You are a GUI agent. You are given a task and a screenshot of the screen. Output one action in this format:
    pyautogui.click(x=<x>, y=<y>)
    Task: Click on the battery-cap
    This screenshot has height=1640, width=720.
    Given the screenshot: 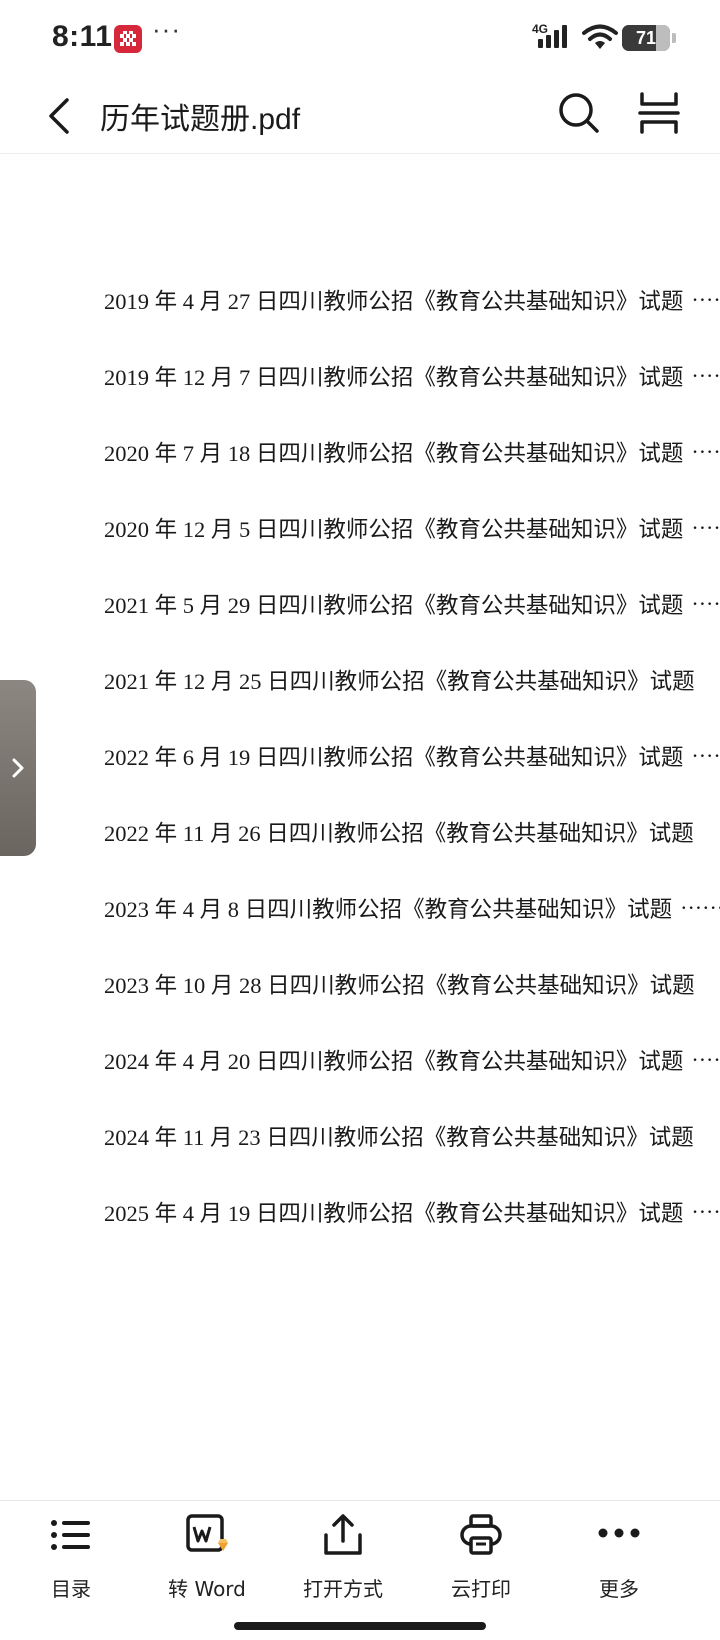 What is the action you would take?
    pyautogui.click(x=674, y=38)
    